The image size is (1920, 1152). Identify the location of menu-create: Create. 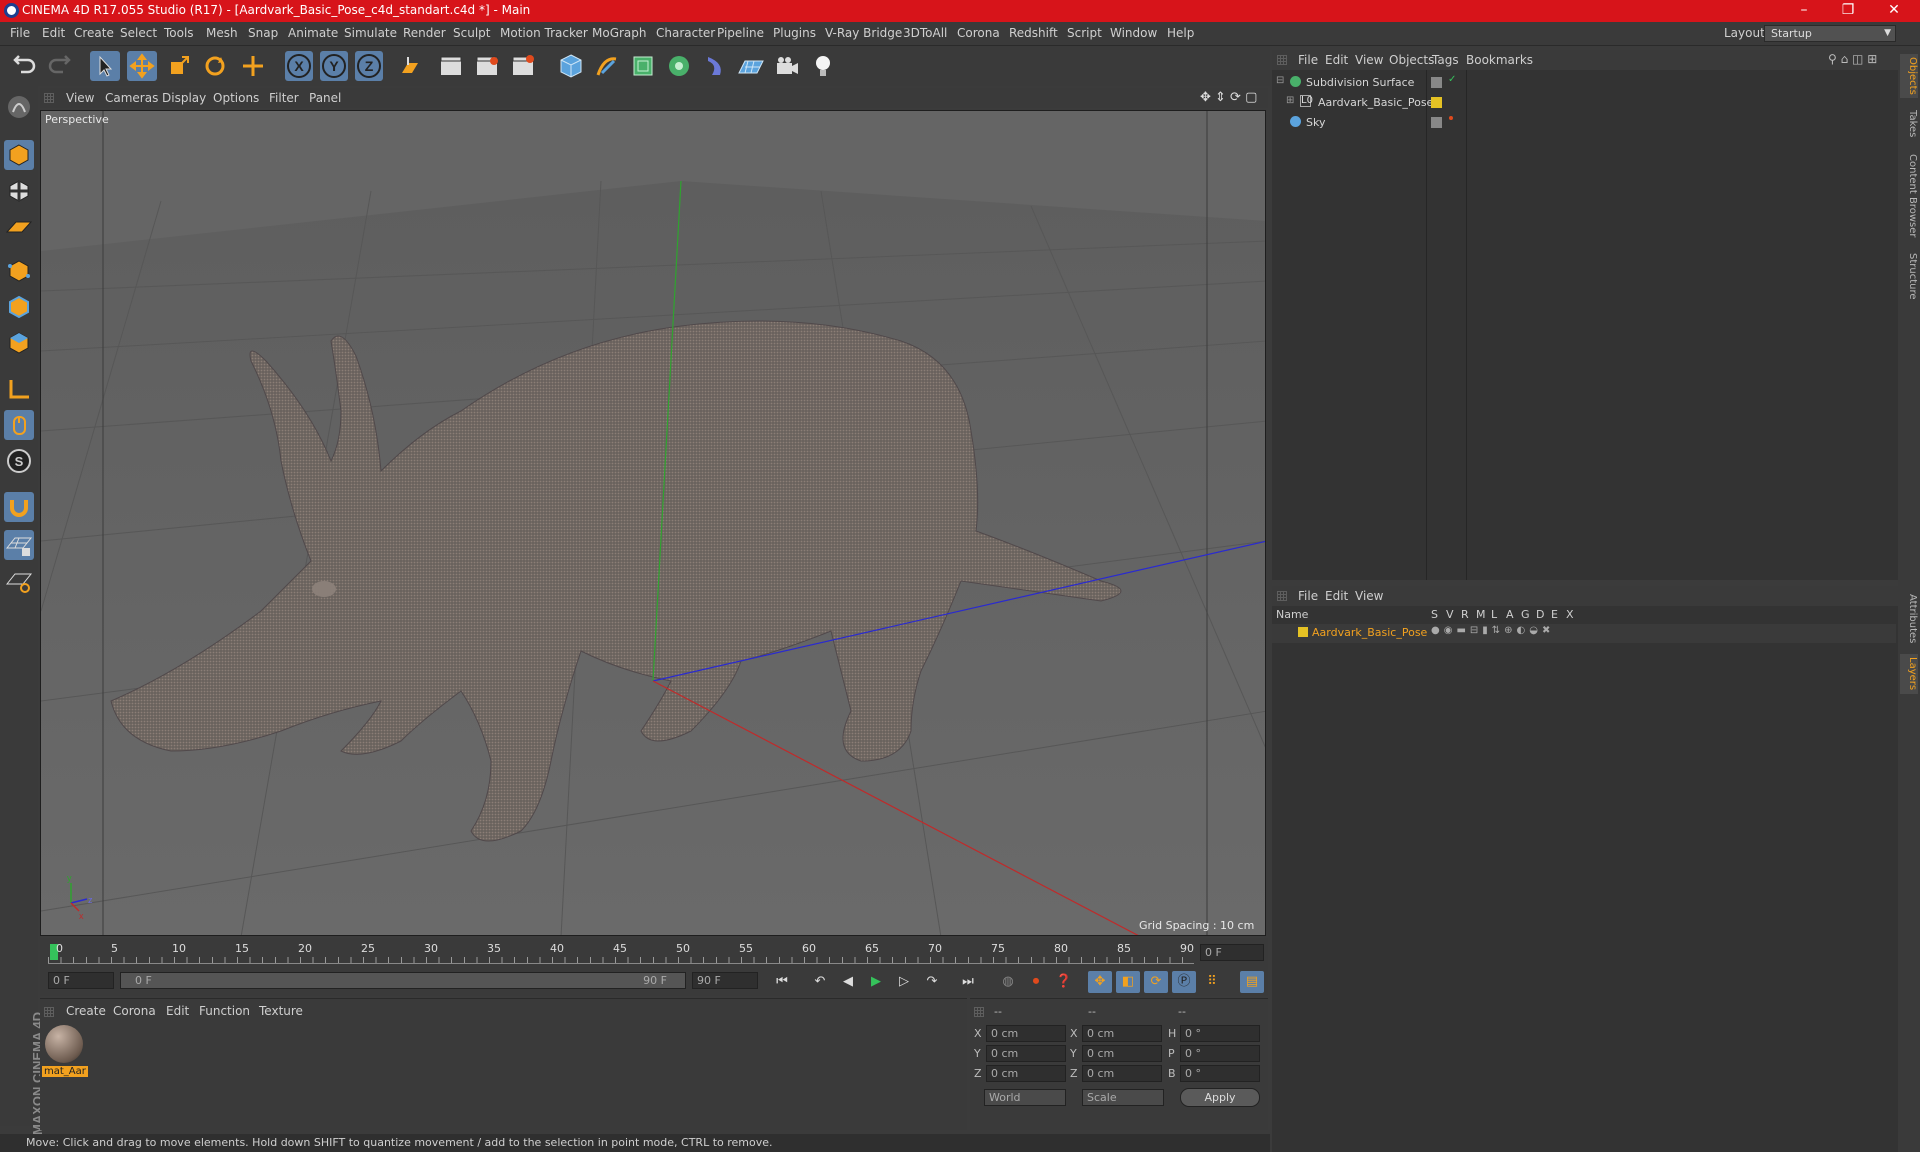
(94, 33).